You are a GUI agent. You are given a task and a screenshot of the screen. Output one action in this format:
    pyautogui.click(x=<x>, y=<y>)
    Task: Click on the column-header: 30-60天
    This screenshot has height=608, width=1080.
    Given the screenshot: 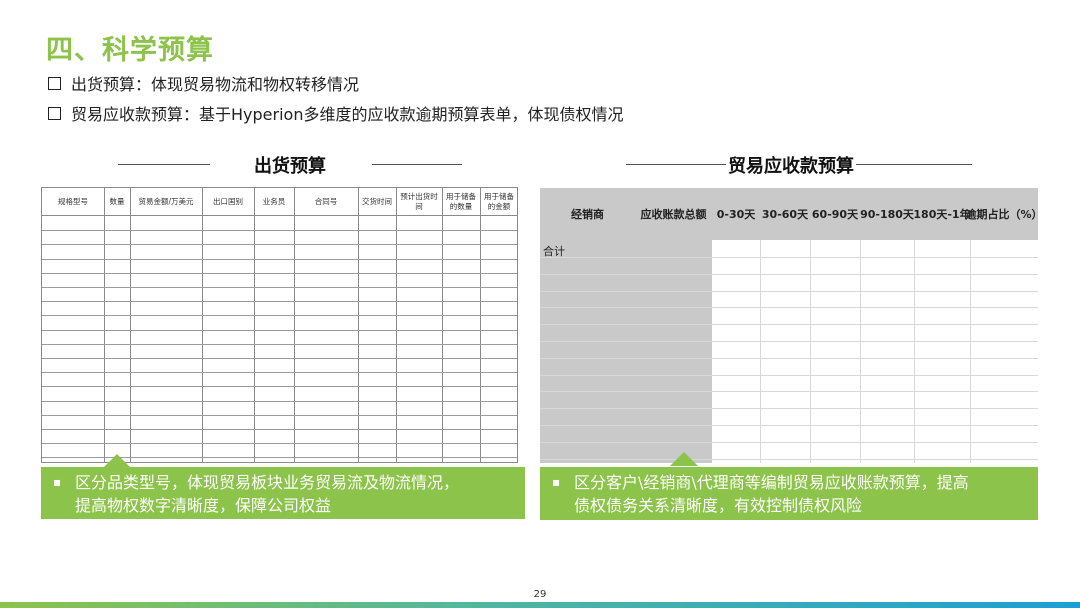 What is the action you would take?
    pyautogui.click(x=785, y=214)
    